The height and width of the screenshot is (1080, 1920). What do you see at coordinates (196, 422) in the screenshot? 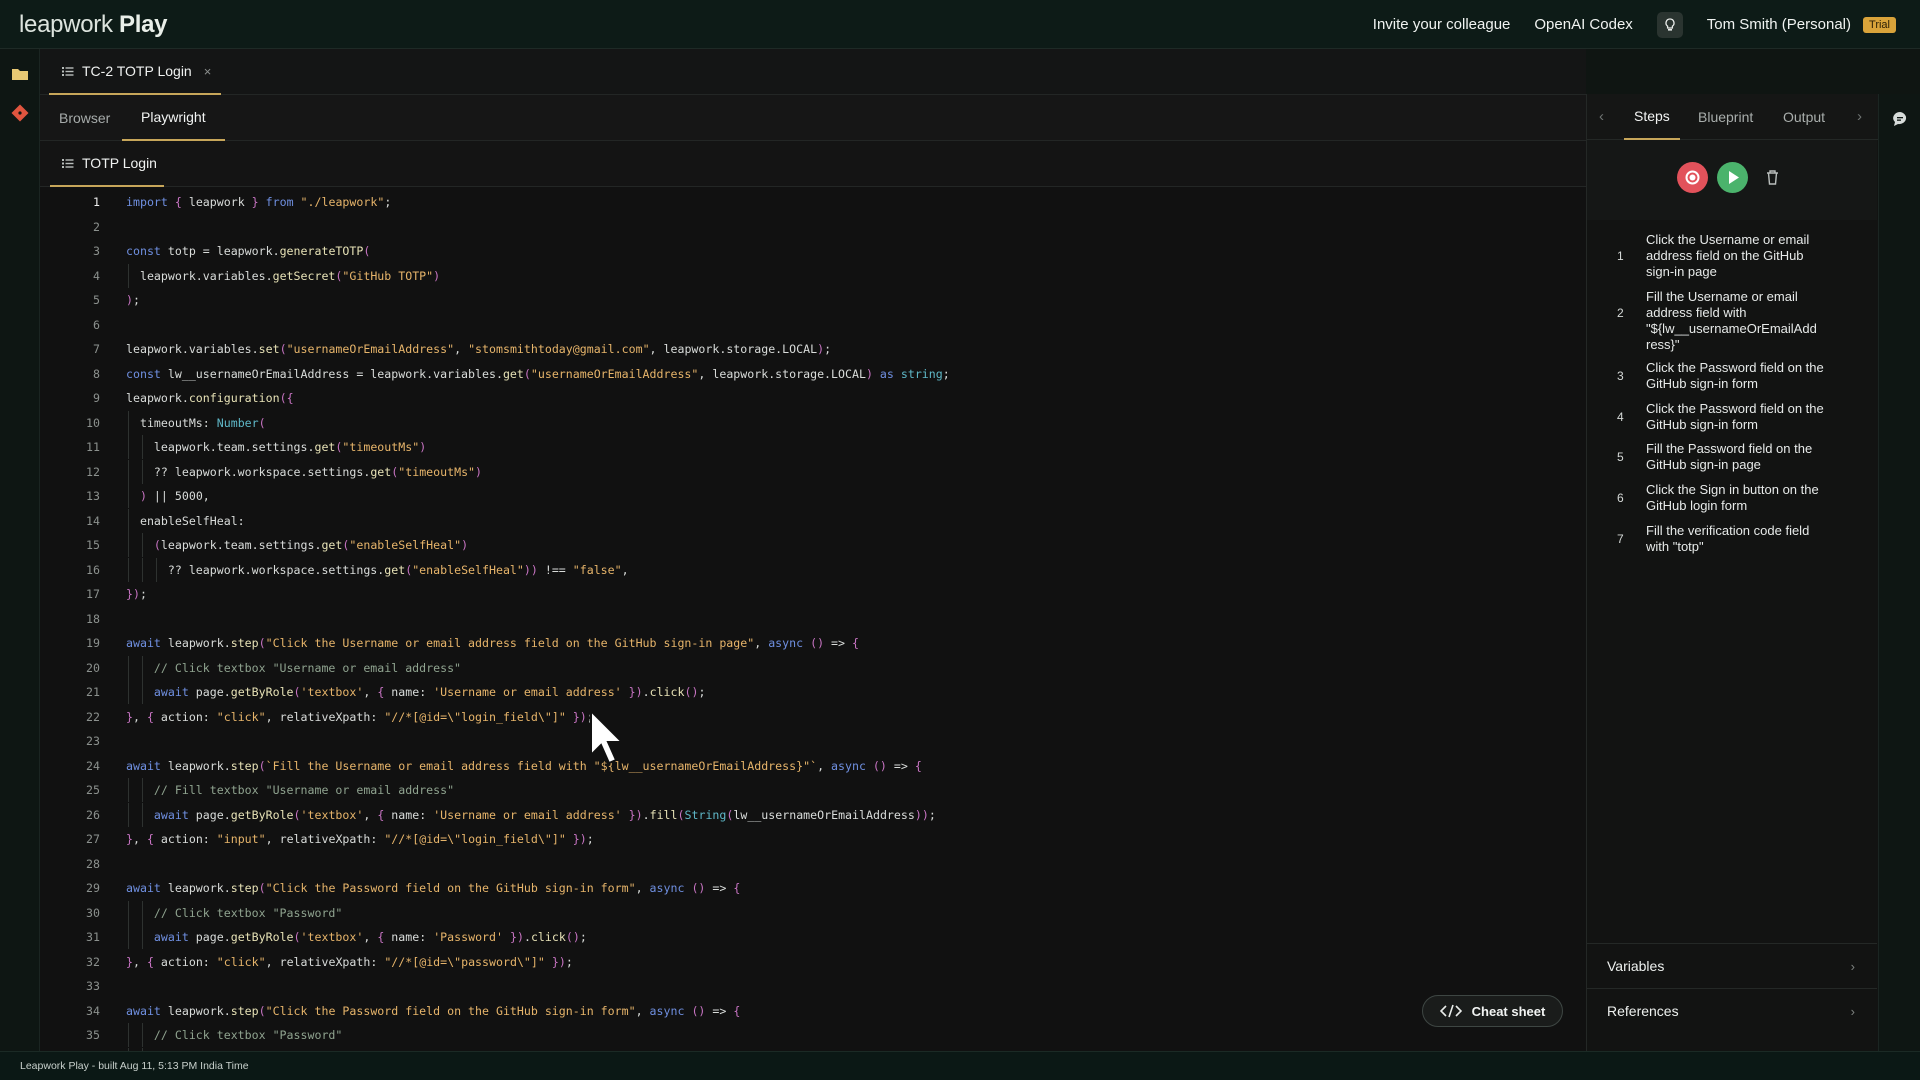
I see `code-text: timeoutMs: Number(` at bounding box center [196, 422].